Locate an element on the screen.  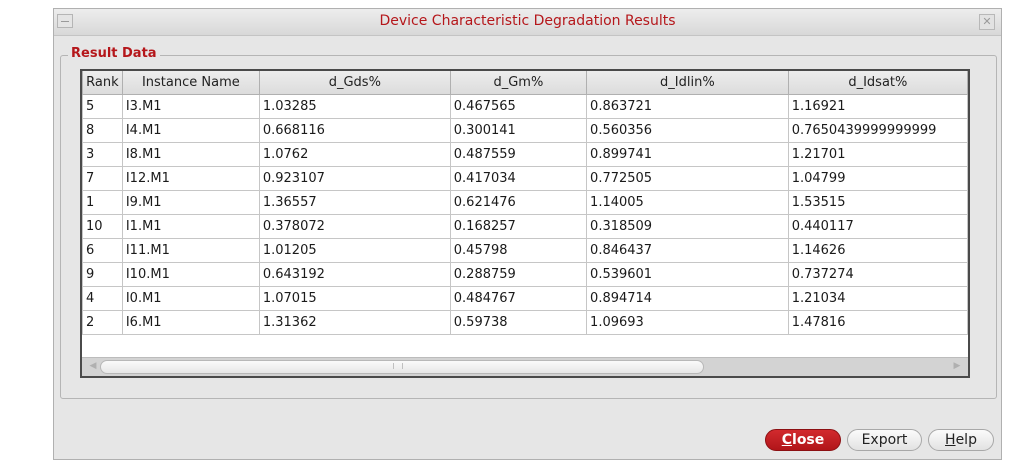
table-row: 9 I10.M1 0.643192 0.288759 0.539601 0.737274 is located at coordinates (525, 274).